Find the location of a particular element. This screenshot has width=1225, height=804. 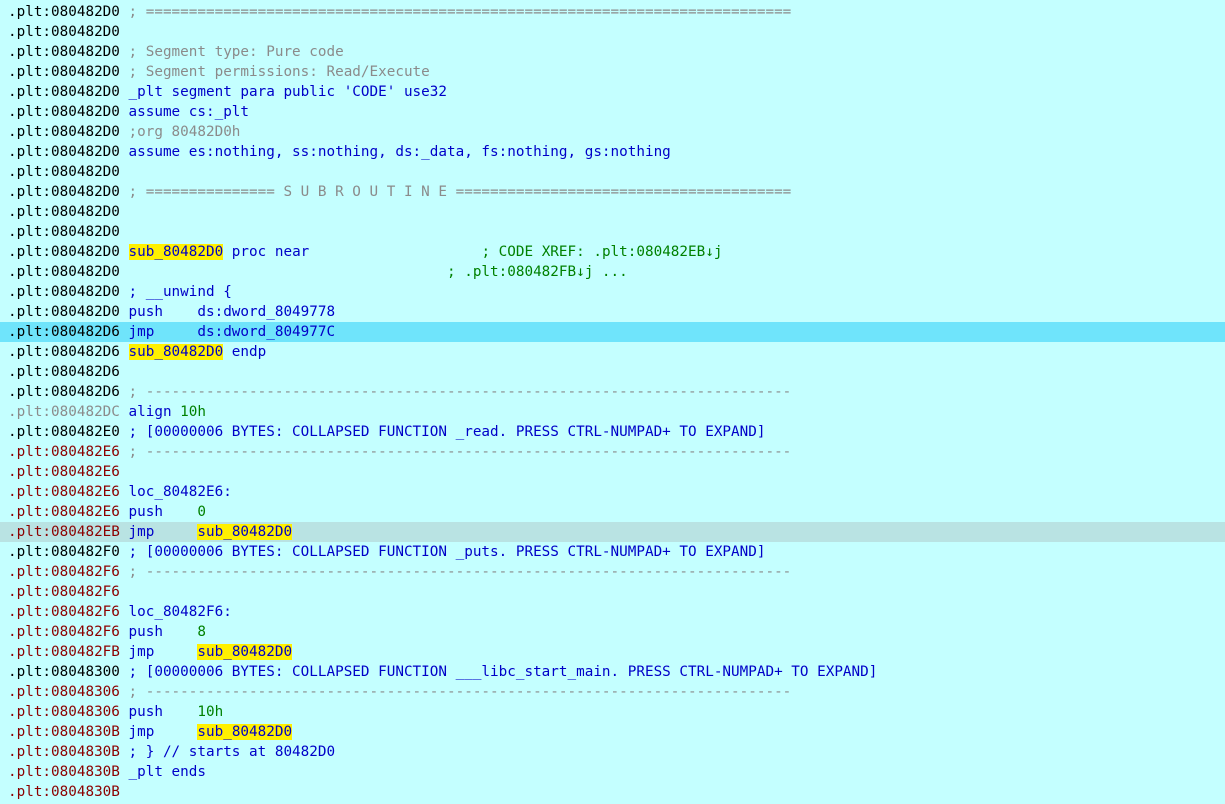

line-address: .plt:080482E0 is located at coordinates (64, 432).